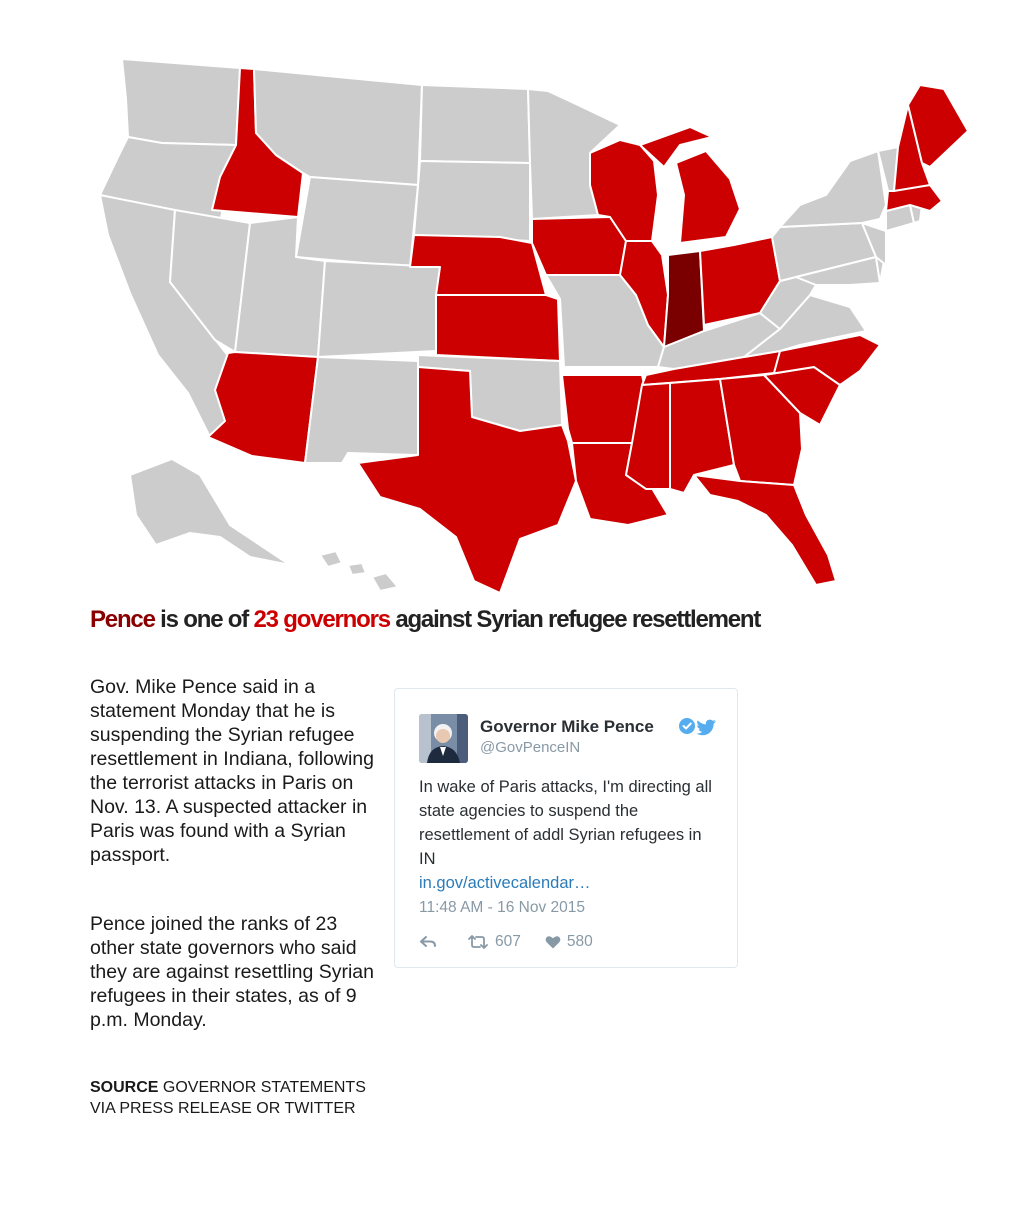 This screenshot has width=1028, height=1220. What do you see at coordinates (579, 941) in the screenshot?
I see `like-count: 580` at bounding box center [579, 941].